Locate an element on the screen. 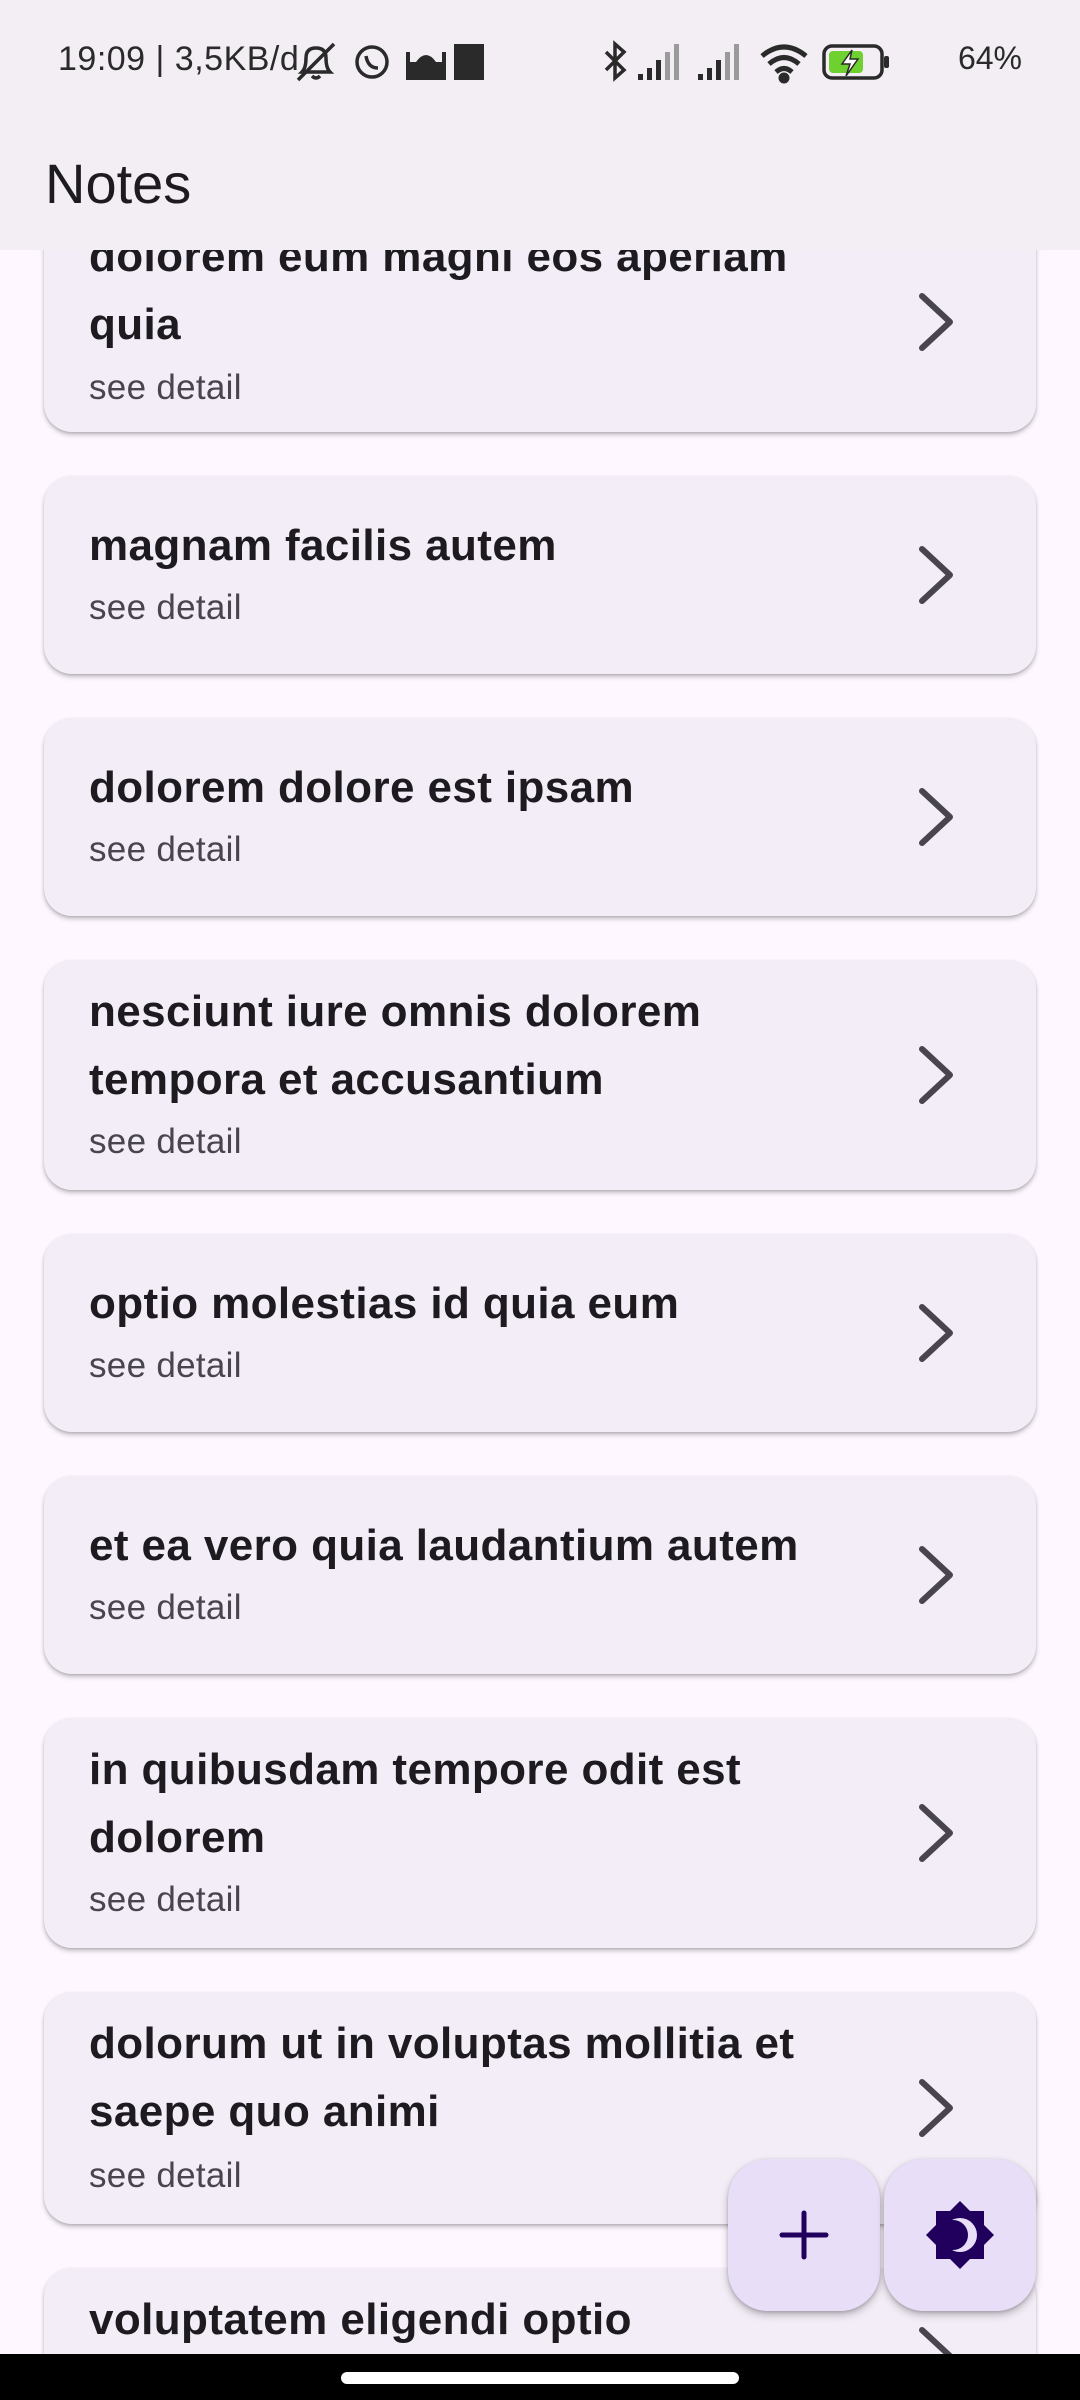 This screenshot has width=1080, height=2400. muted-bell-icon is located at coordinates (316, 62).